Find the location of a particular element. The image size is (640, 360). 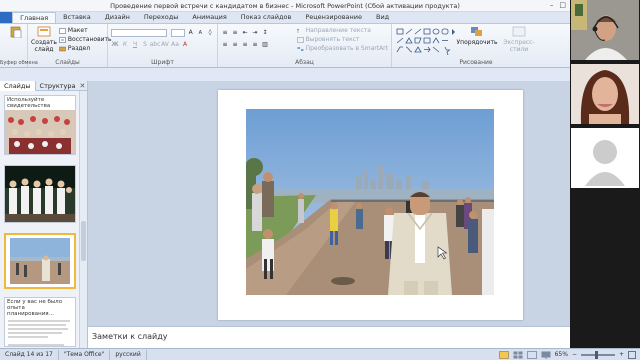

font-color-icon: A is located at coordinates (185, 45).